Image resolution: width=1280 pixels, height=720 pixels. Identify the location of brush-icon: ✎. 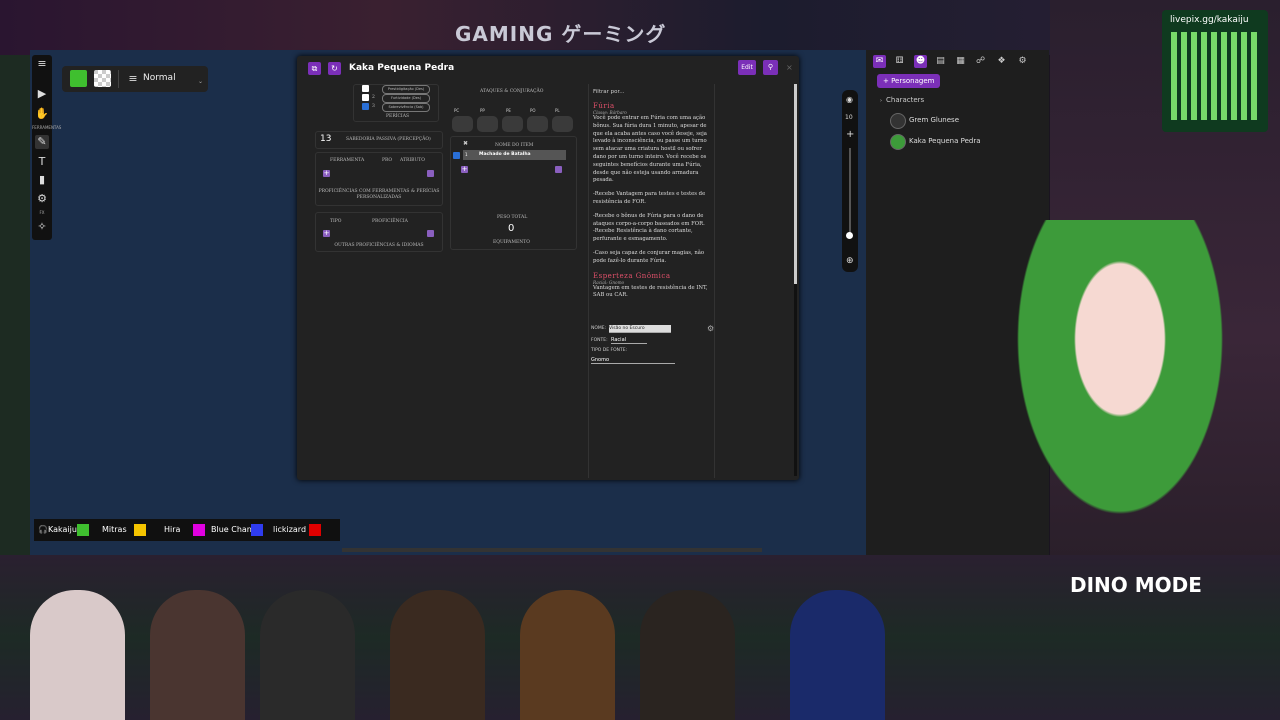
(42, 142).